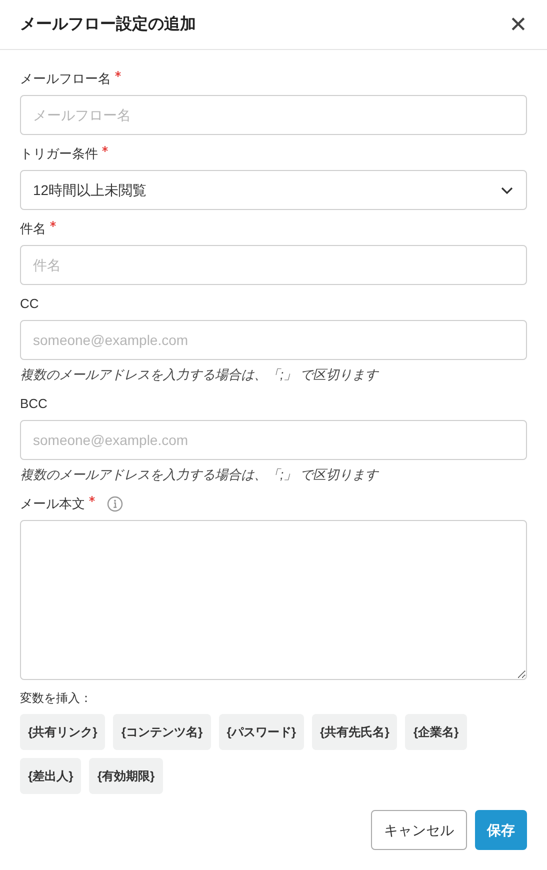  What do you see at coordinates (52, 504) in the screenshot?
I see `field-label: メール本文` at bounding box center [52, 504].